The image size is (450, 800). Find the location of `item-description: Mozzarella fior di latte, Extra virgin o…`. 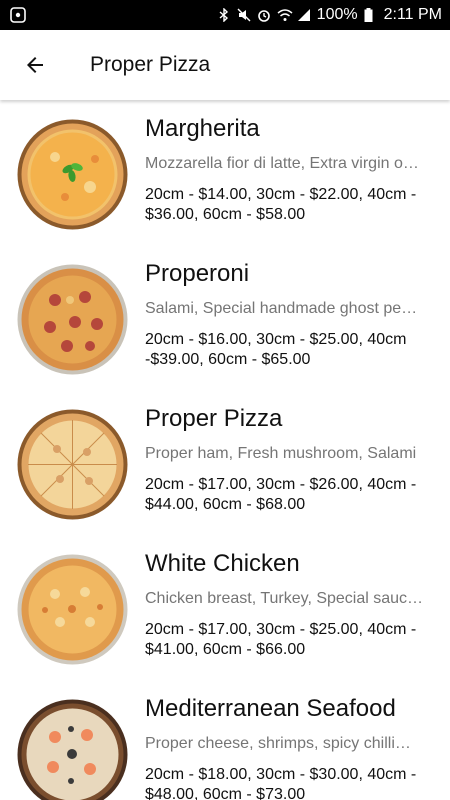

item-description: Mozzarella fior di latte, Extra virgin o… is located at coordinates (282, 163).